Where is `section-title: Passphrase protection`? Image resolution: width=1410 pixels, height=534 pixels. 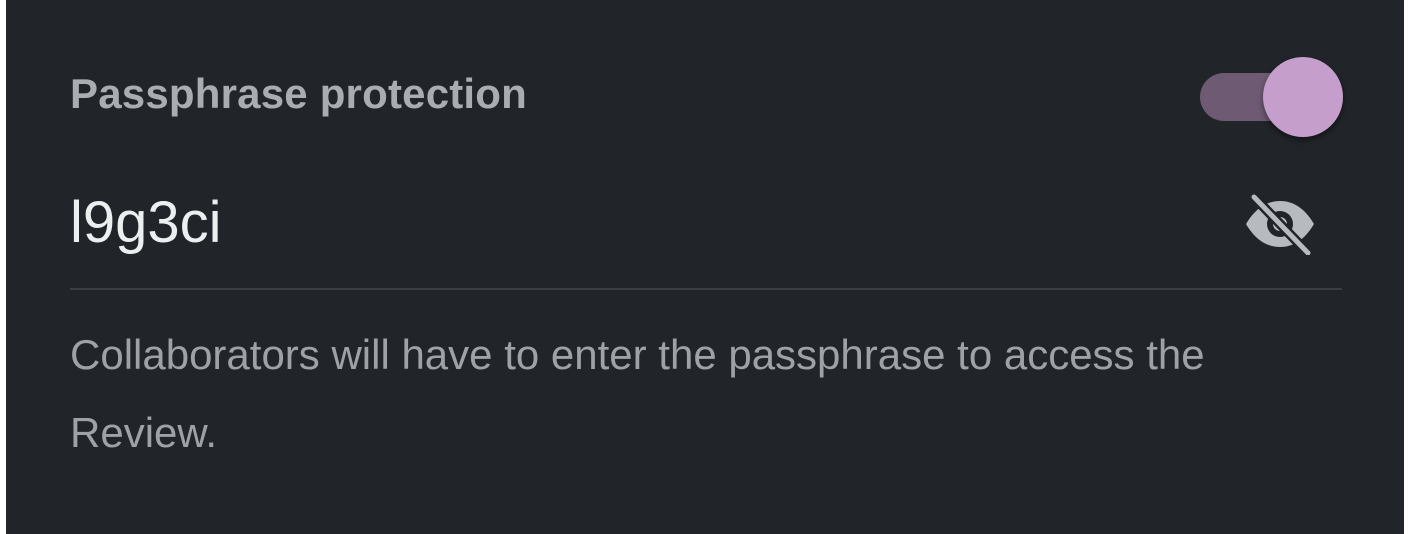
section-title: Passphrase protection is located at coordinates (299, 93).